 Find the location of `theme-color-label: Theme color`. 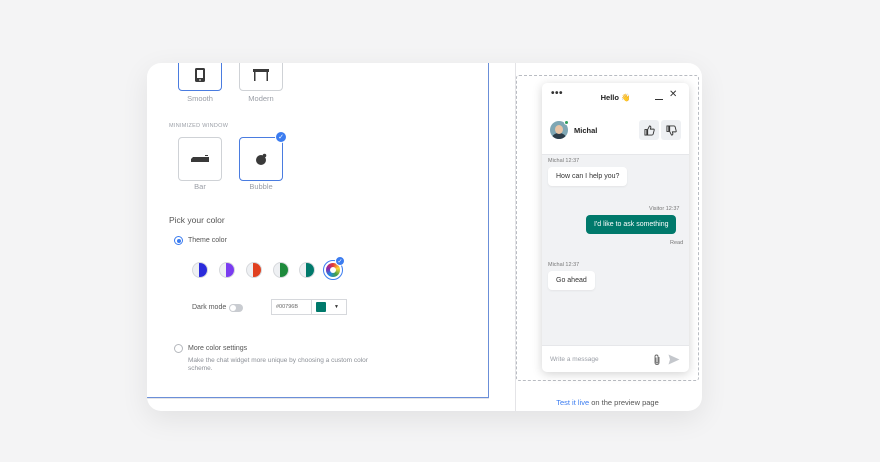

theme-color-label: Theme color is located at coordinates (207, 240).